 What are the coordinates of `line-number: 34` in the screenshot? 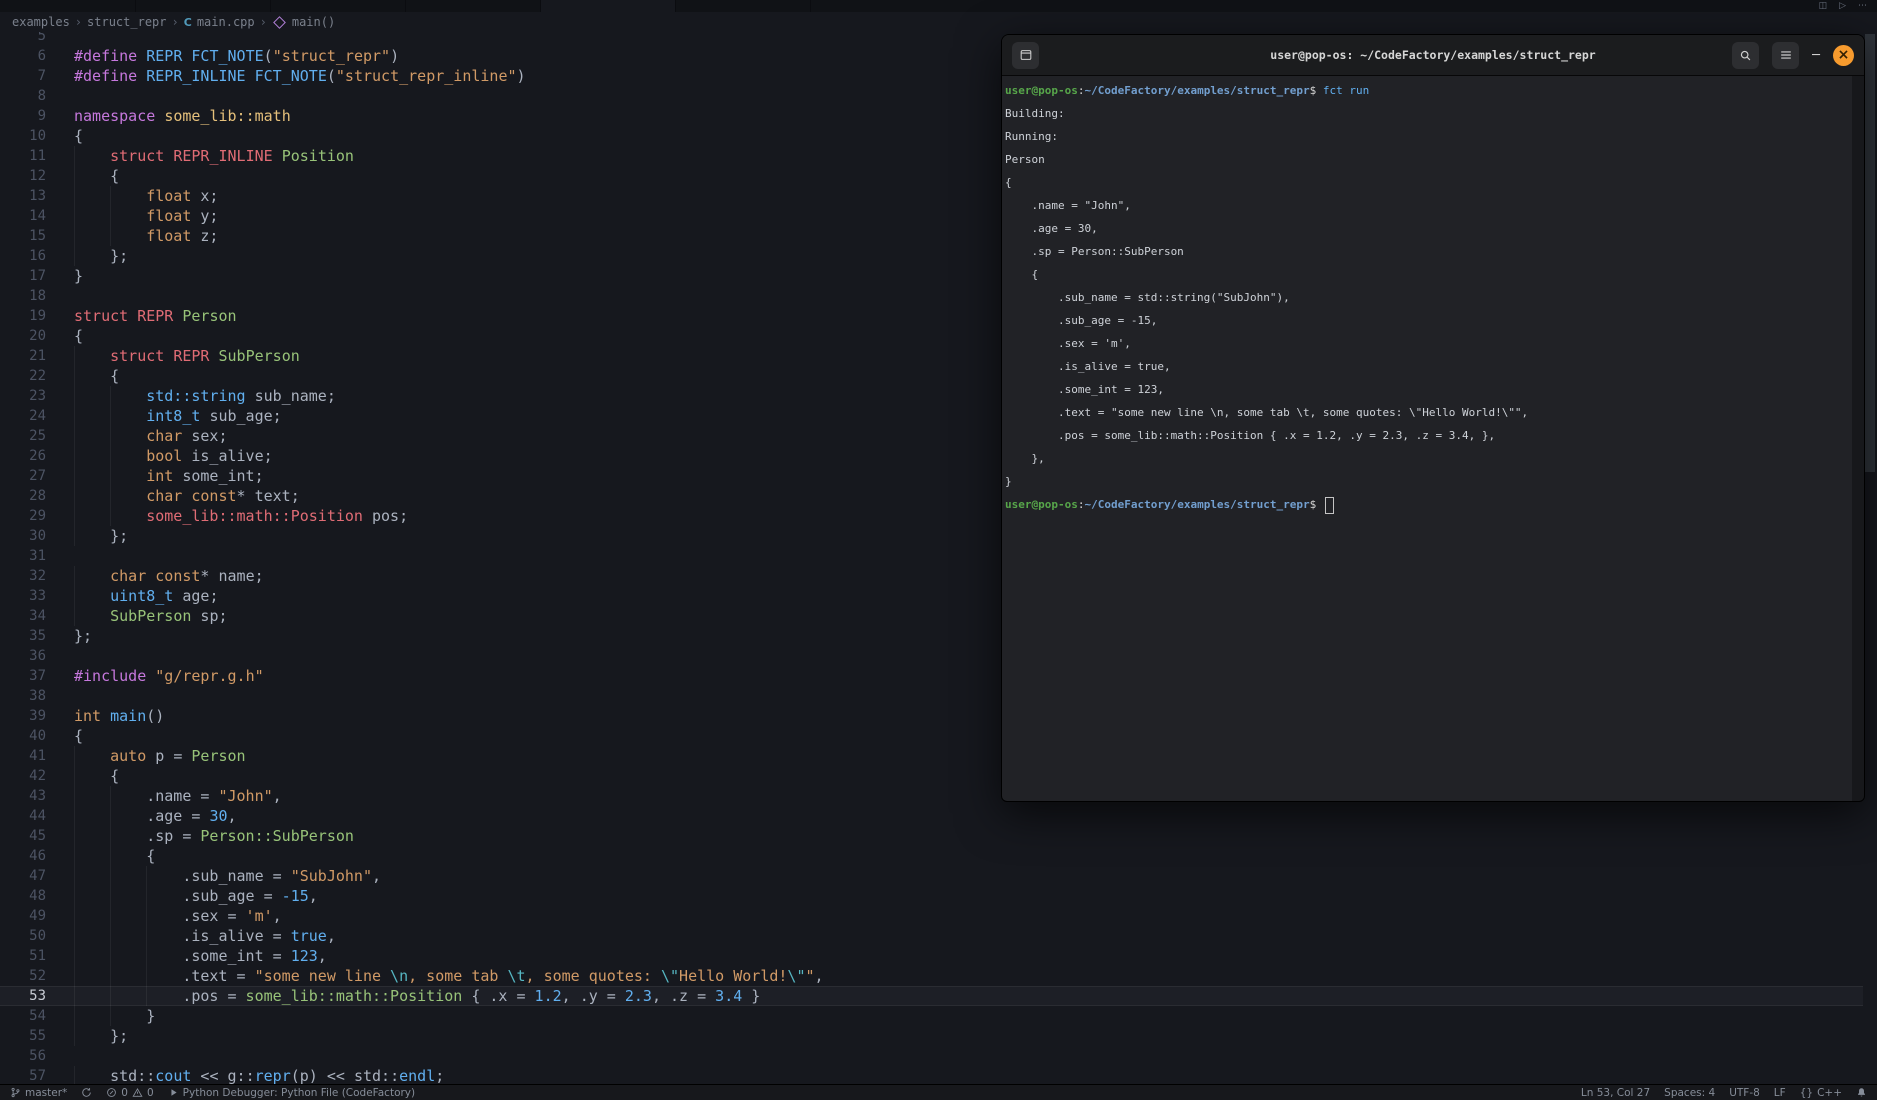 It's located at (23, 616).